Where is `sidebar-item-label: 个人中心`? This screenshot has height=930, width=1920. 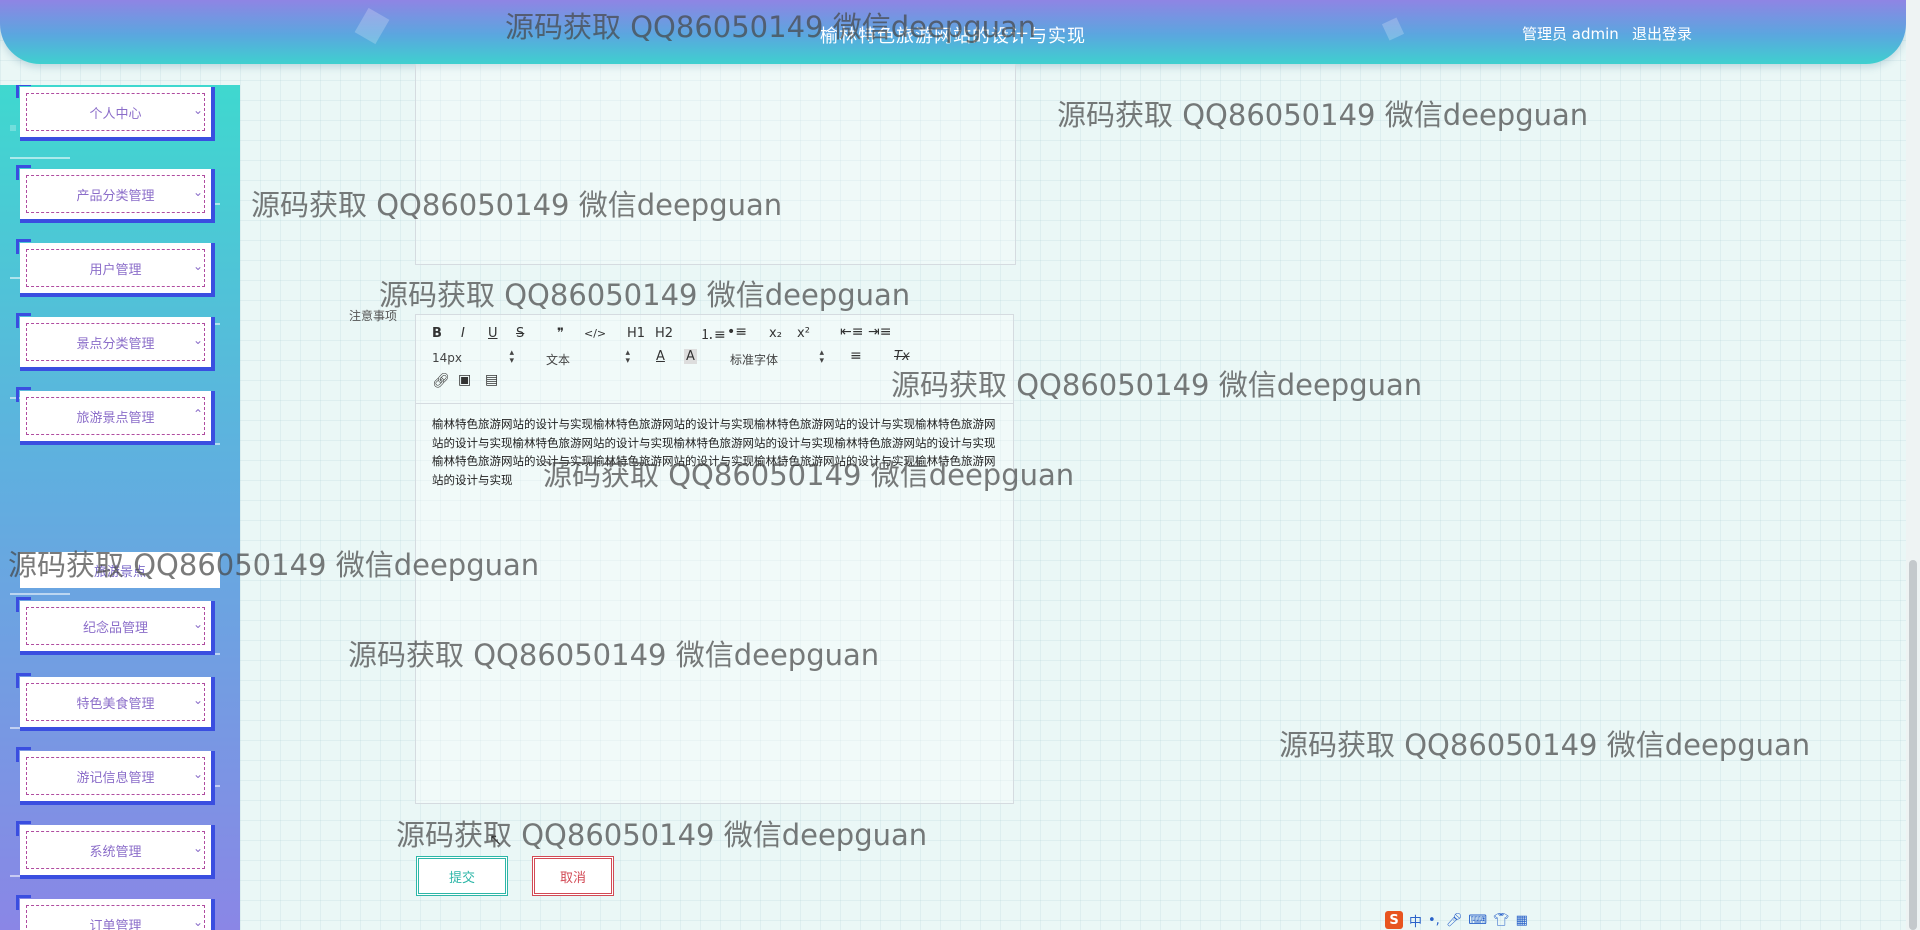
sidebar-item-label: 个人中心 is located at coordinates (115, 112).